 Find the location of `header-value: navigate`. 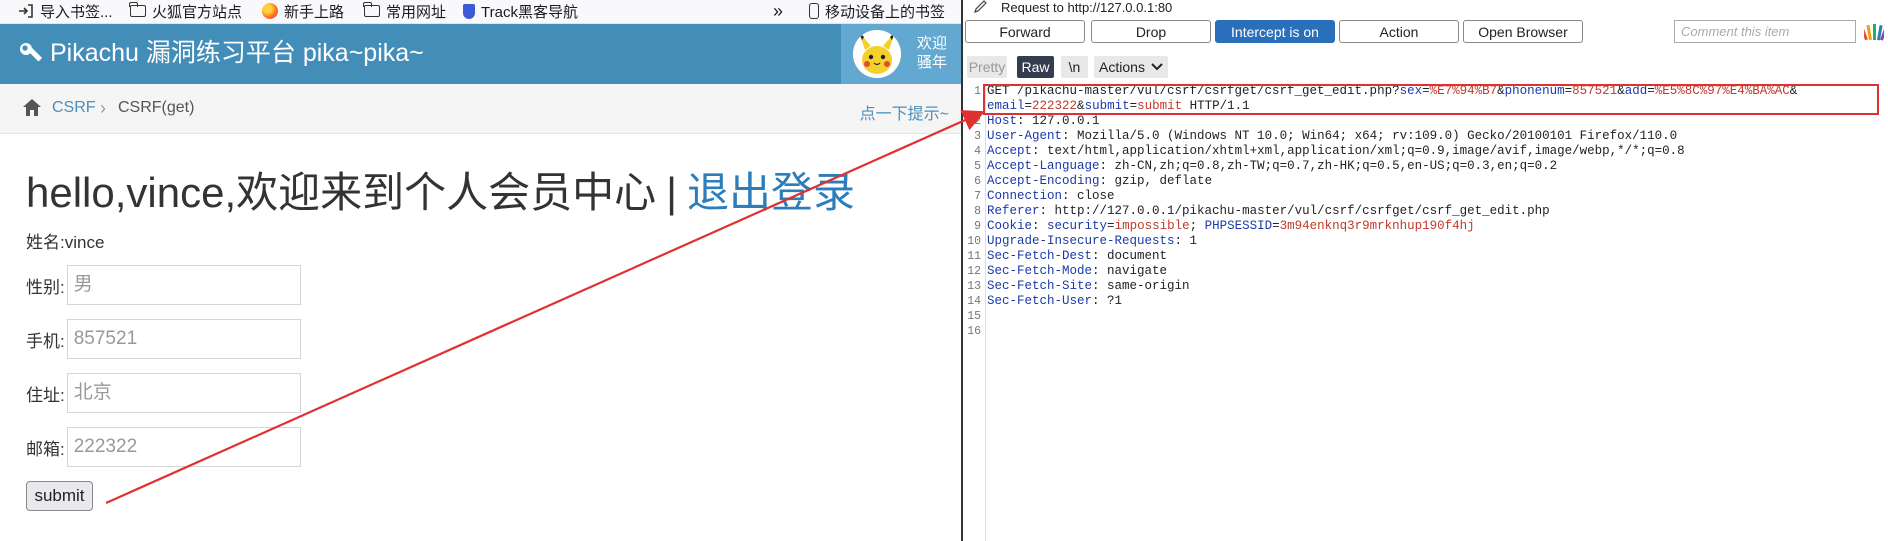

header-value: navigate is located at coordinates (1133, 271).